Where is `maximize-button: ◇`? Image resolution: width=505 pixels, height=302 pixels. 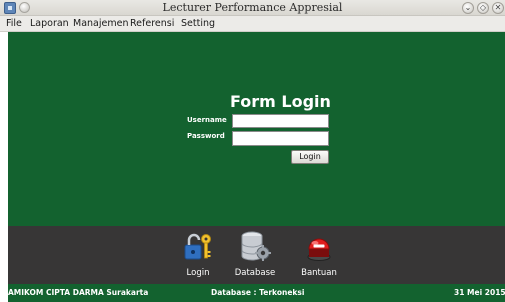 maximize-button: ◇ is located at coordinates (483, 8).